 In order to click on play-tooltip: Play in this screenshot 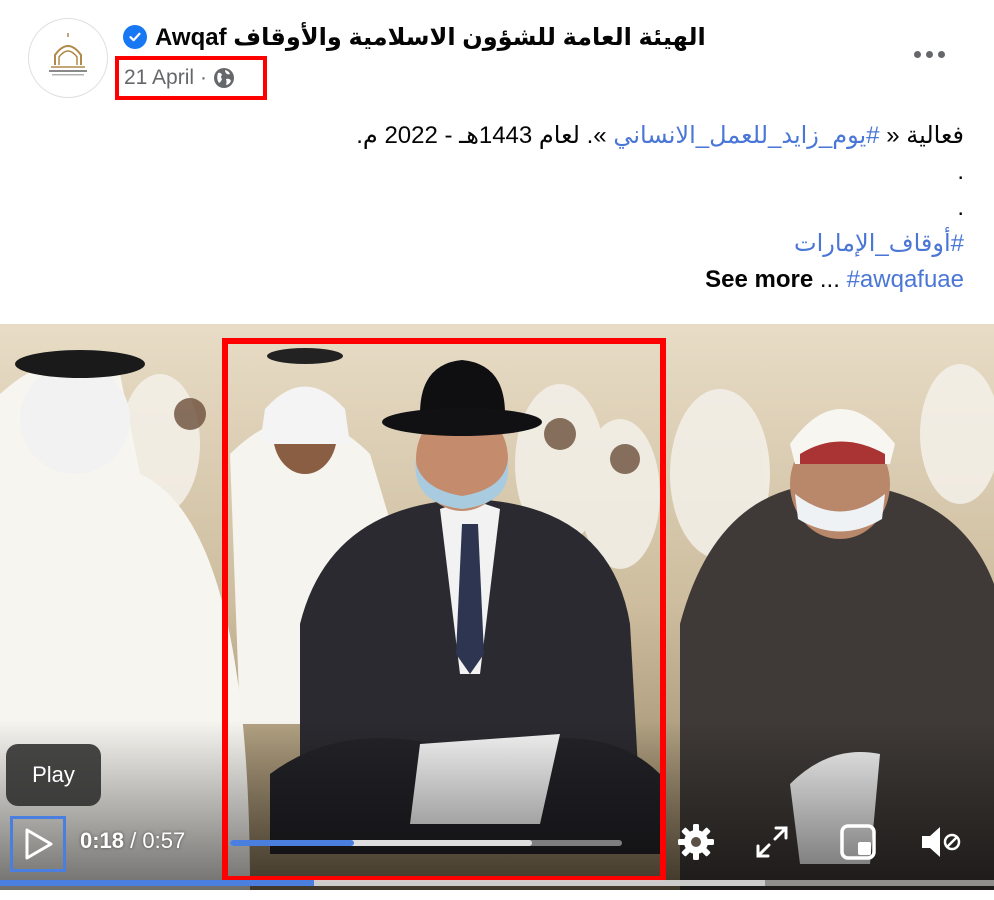, I will do `click(53, 775)`.